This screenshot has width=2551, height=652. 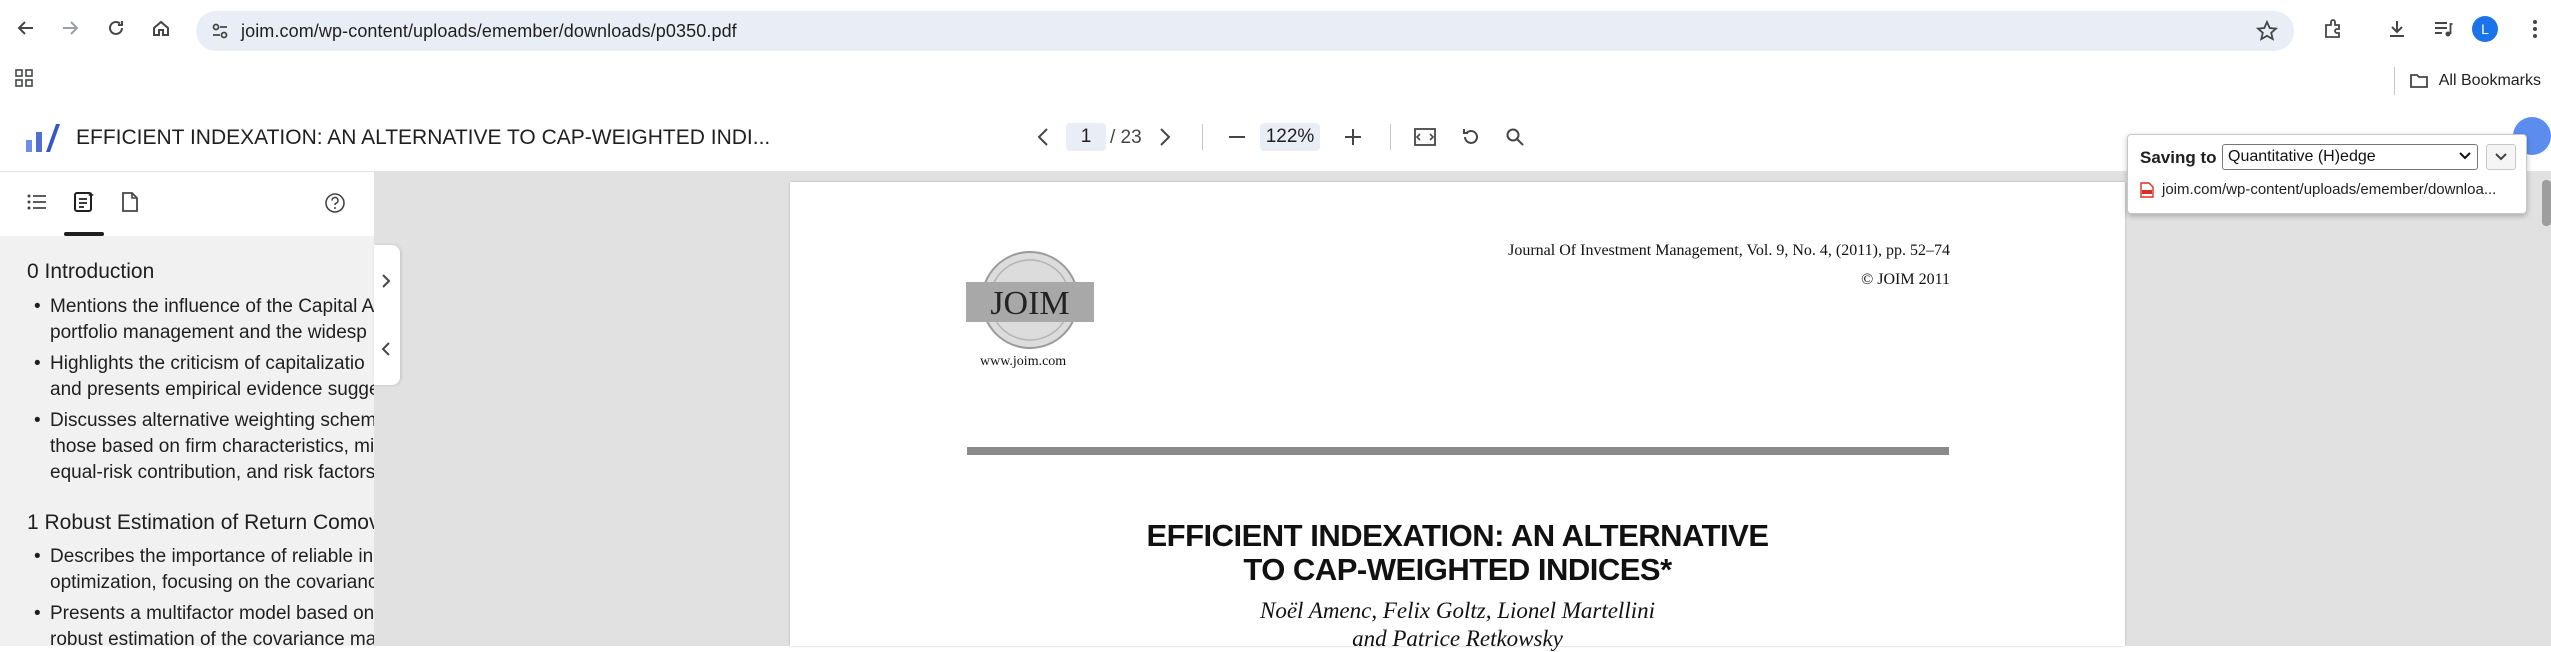 I want to click on copyright: © JOIM 2011, so click(x=1905, y=279).